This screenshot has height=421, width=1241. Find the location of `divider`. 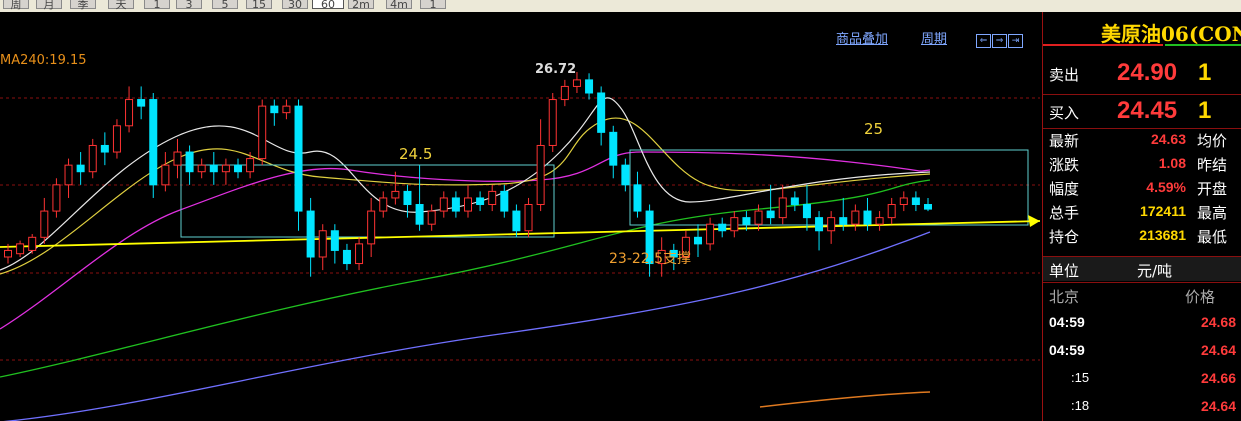

divider is located at coordinates (1142, 282).